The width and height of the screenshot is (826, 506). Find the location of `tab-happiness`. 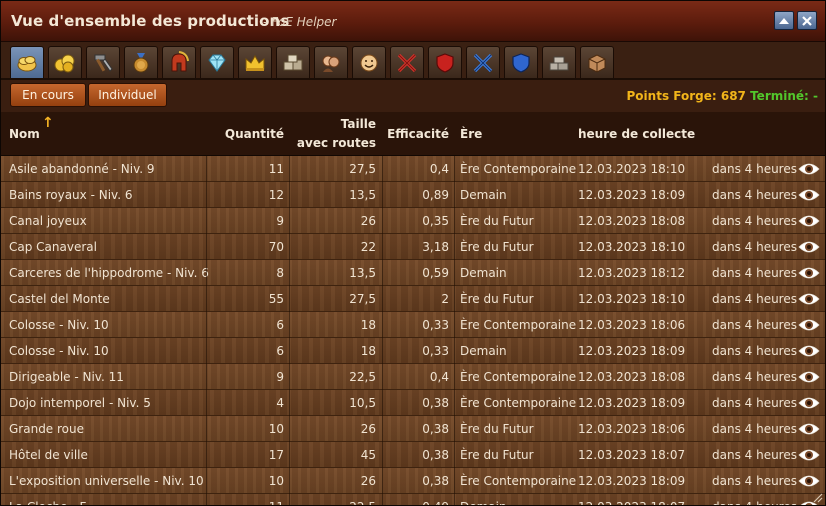

tab-happiness is located at coordinates (369, 62).